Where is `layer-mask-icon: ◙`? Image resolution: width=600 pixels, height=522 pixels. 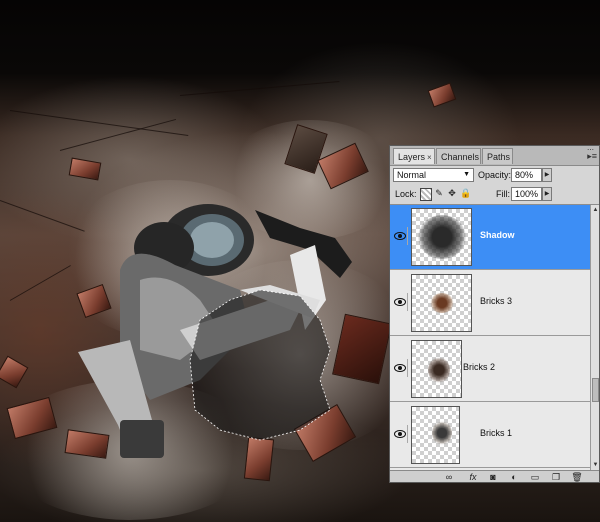
layer-mask-icon: ◙ is located at coordinates (493, 477).